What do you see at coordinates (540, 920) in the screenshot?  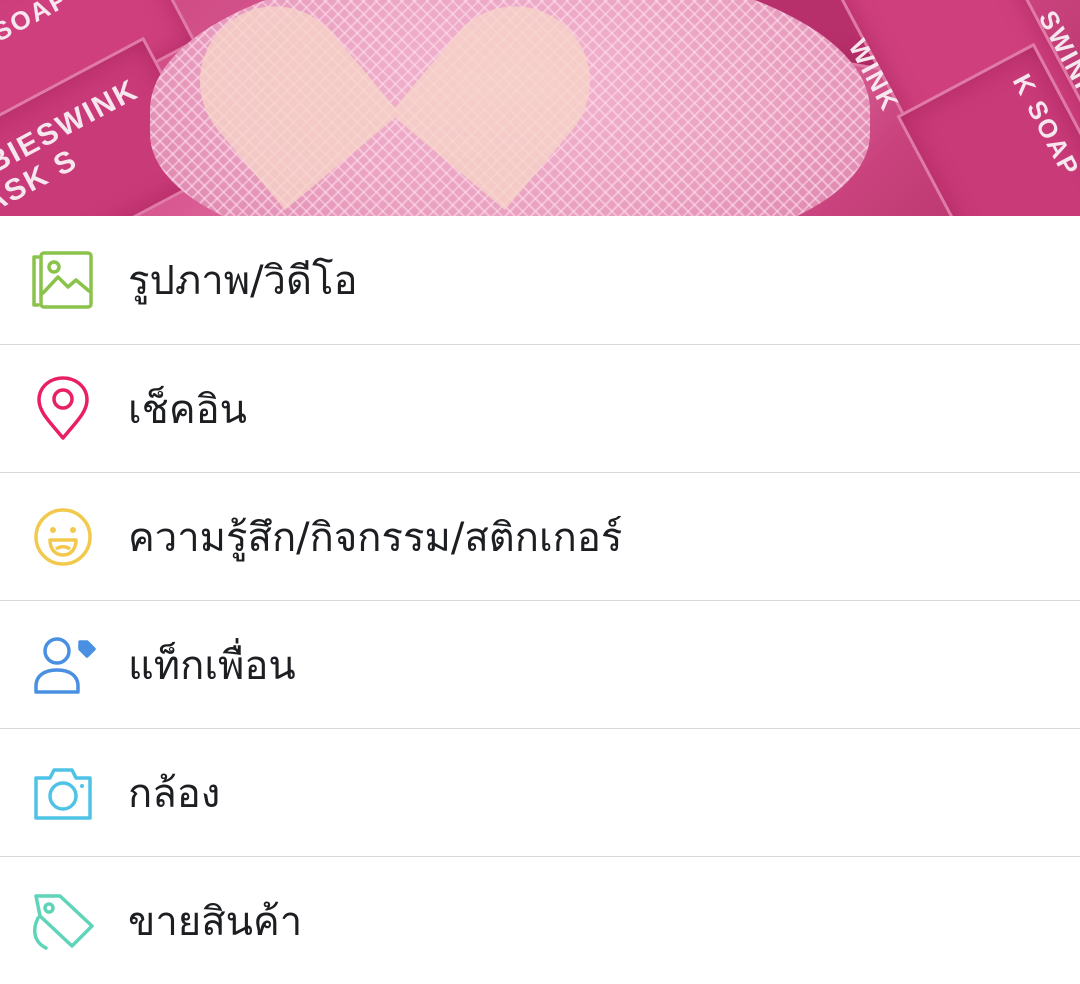 I see `menu-item-sell-something: ขายสินค้า` at bounding box center [540, 920].